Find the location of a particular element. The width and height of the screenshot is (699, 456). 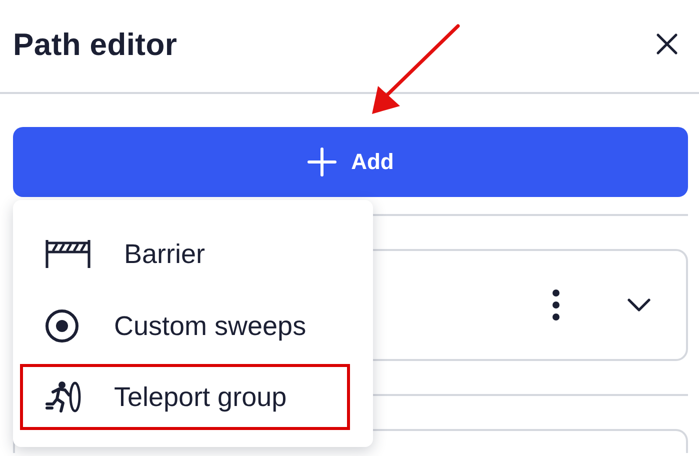

add-button: Add is located at coordinates (350, 162).